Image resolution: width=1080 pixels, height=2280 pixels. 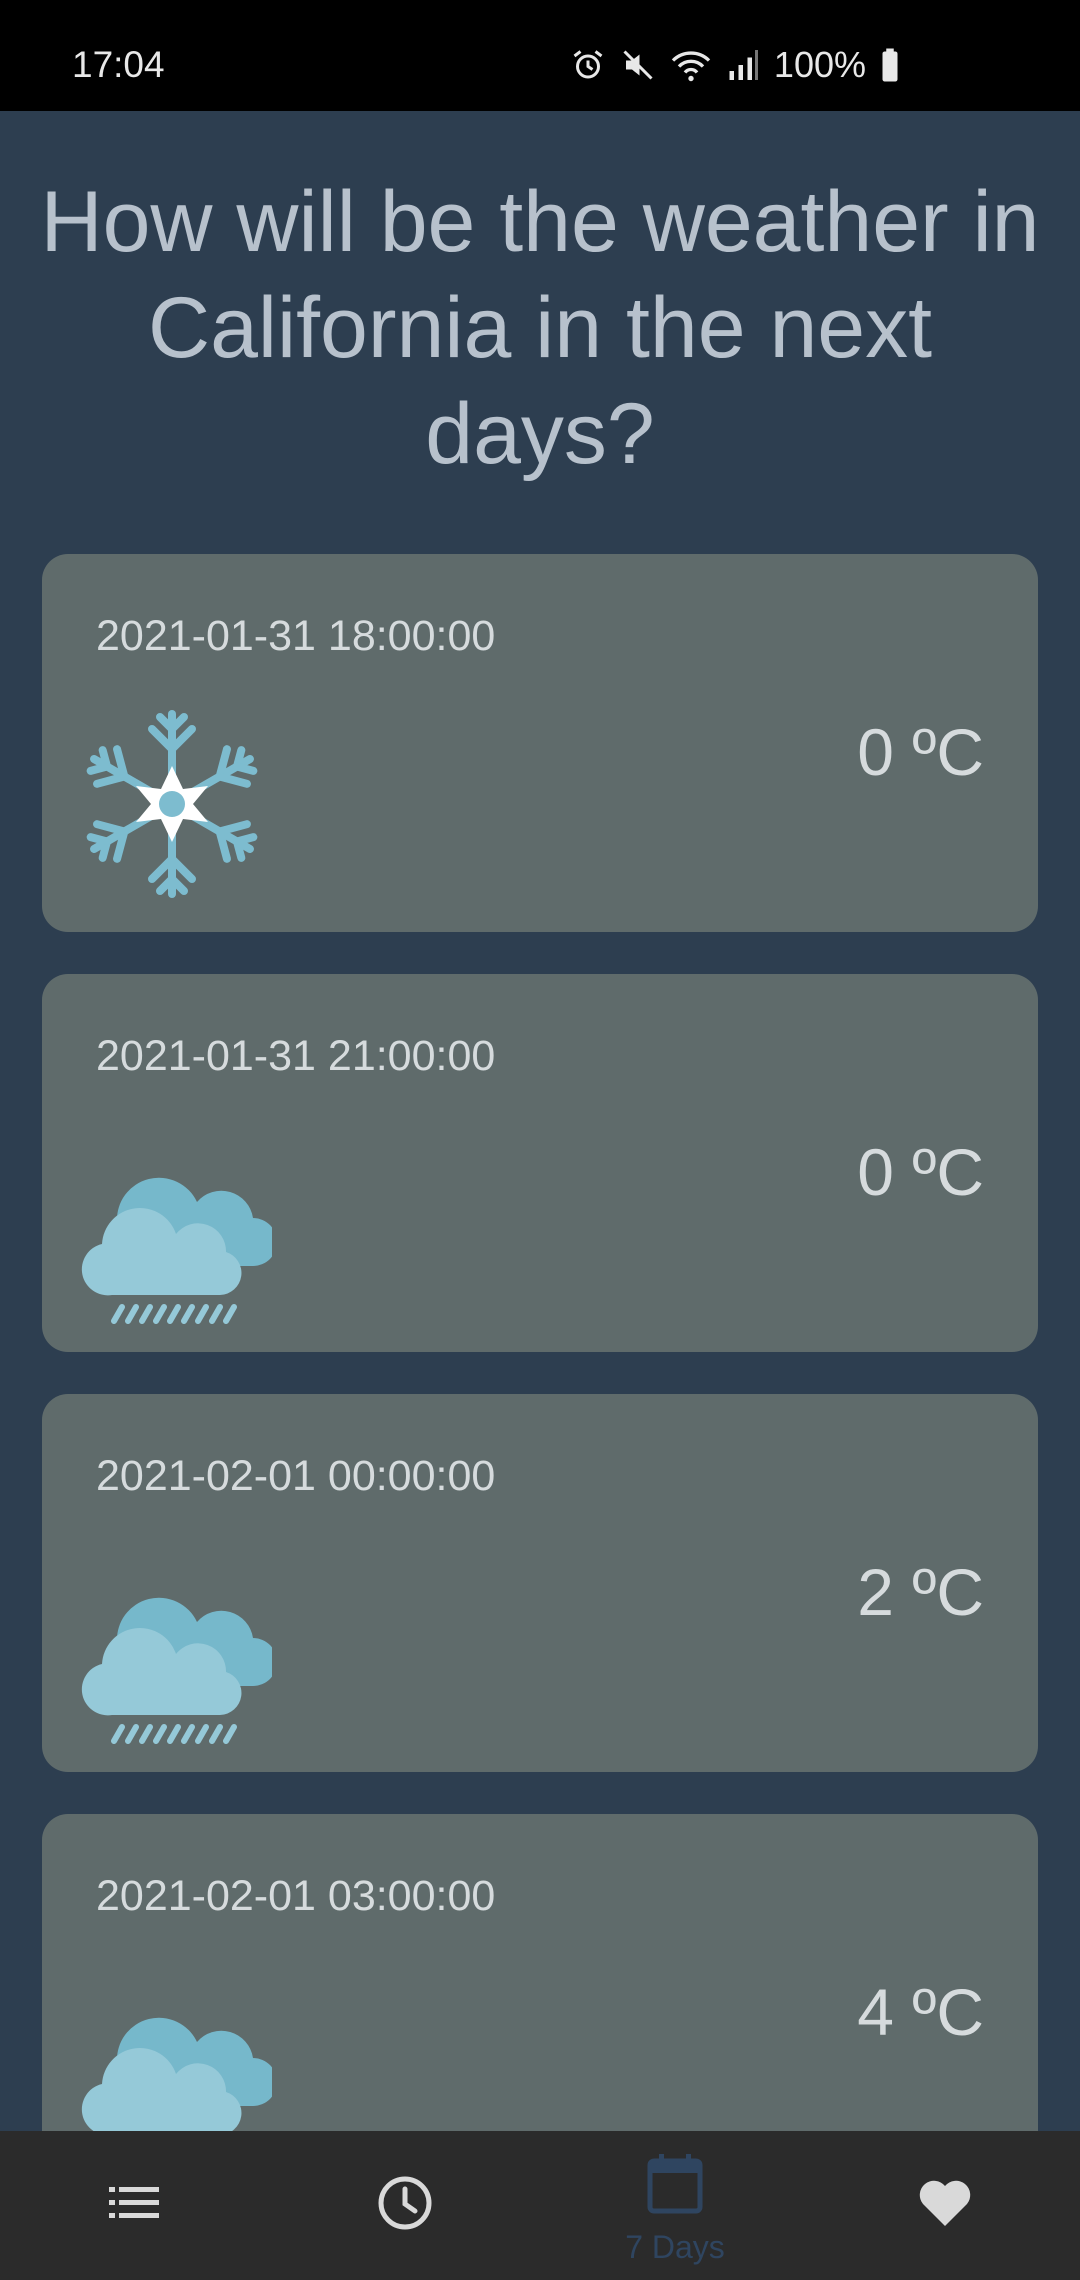 What do you see at coordinates (675, 2247) in the screenshot?
I see `nav-label-7-days: 7 Days` at bounding box center [675, 2247].